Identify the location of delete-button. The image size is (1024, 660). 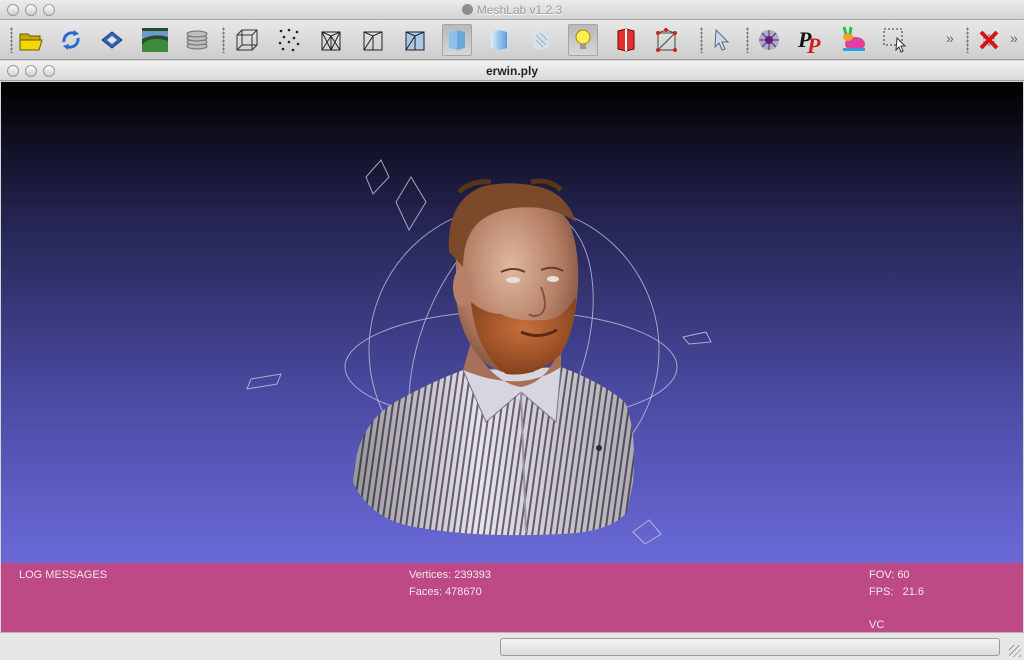
(989, 40).